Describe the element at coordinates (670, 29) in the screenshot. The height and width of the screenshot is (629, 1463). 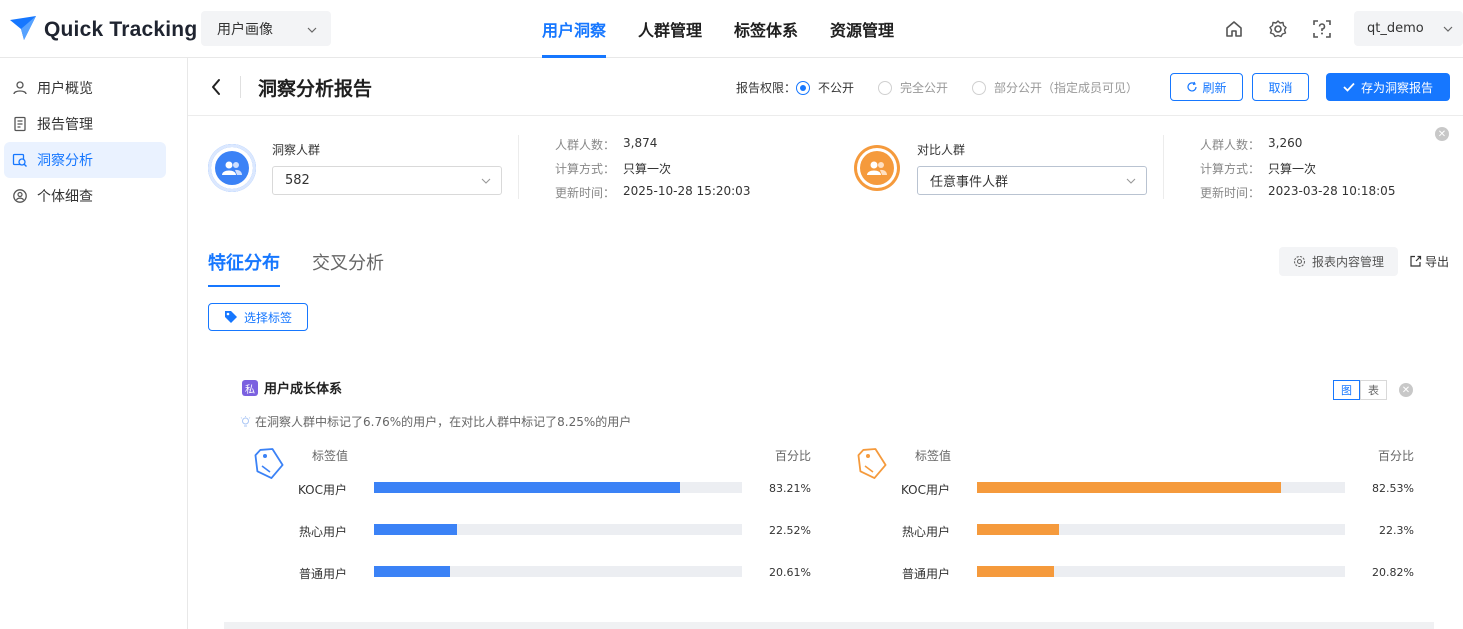
I see `nav-crowd-management: 人群管理` at that location.